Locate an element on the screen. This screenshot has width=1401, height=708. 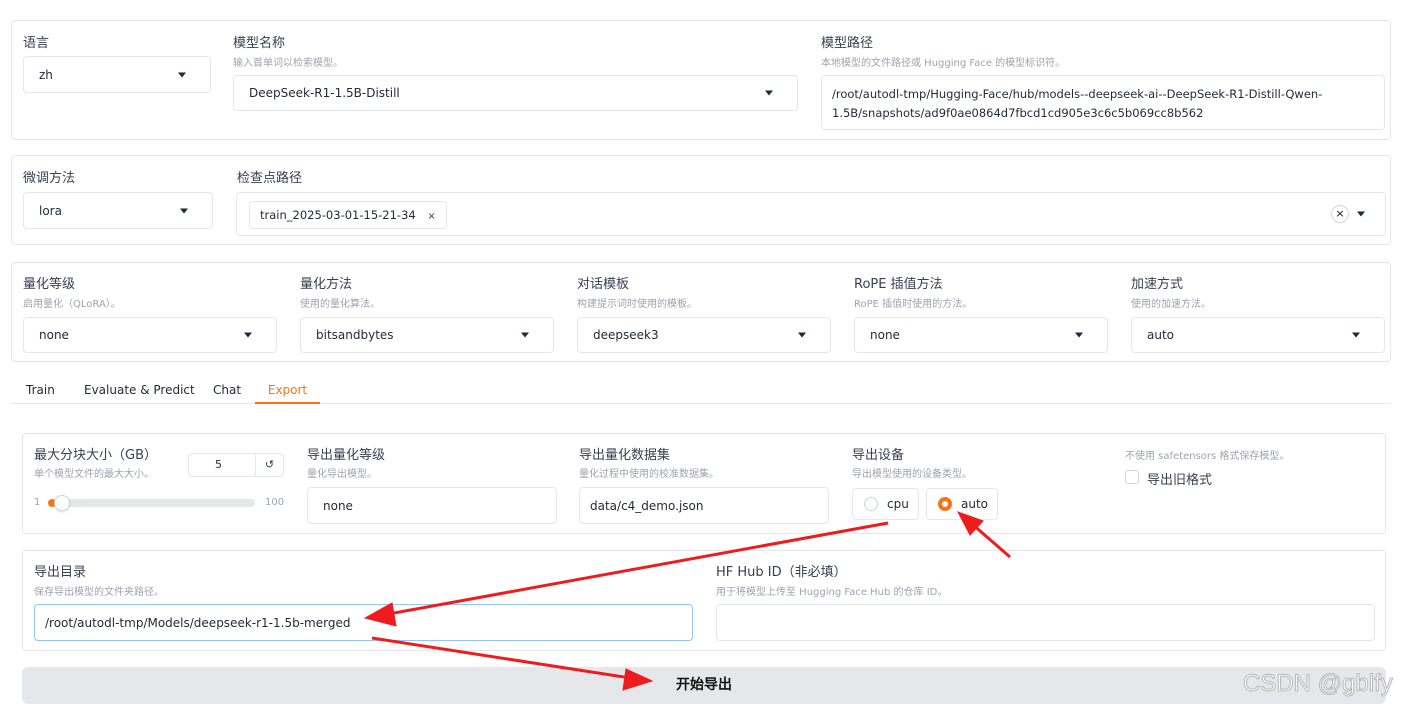
export-device-label: 导出设备 is located at coordinates (878, 455).